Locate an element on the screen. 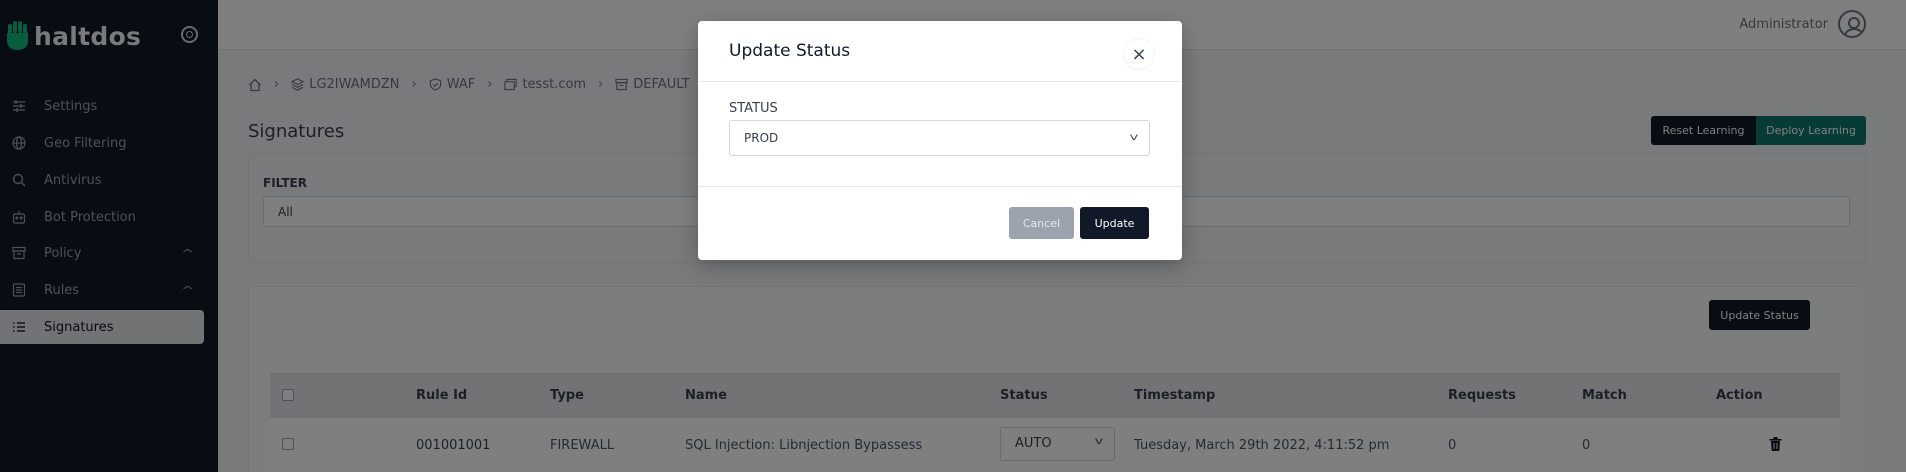  chevron-down-icon: v is located at coordinates (1134, 137).